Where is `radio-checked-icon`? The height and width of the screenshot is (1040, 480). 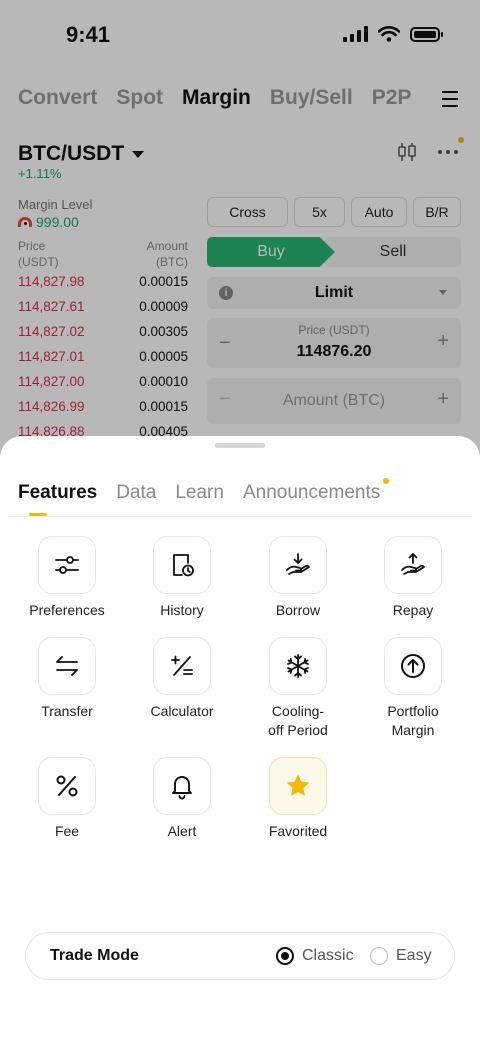 radio-checked-icon is located at coordinates (285, 956).